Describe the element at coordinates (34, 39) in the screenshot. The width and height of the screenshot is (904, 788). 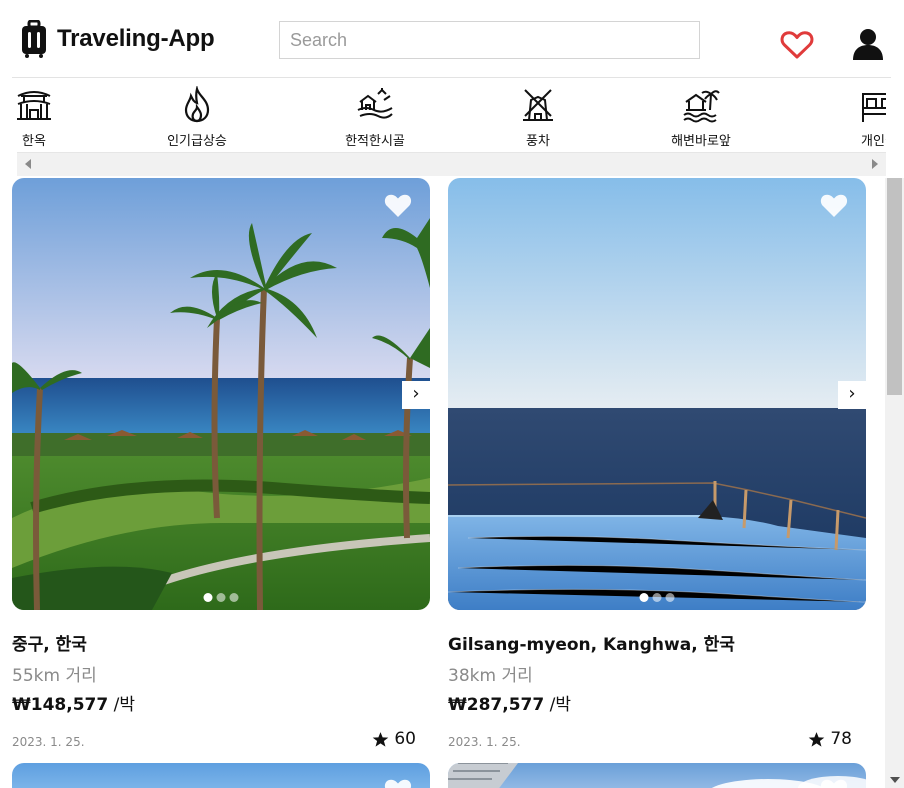
I see `suitcase-icon` at that location.